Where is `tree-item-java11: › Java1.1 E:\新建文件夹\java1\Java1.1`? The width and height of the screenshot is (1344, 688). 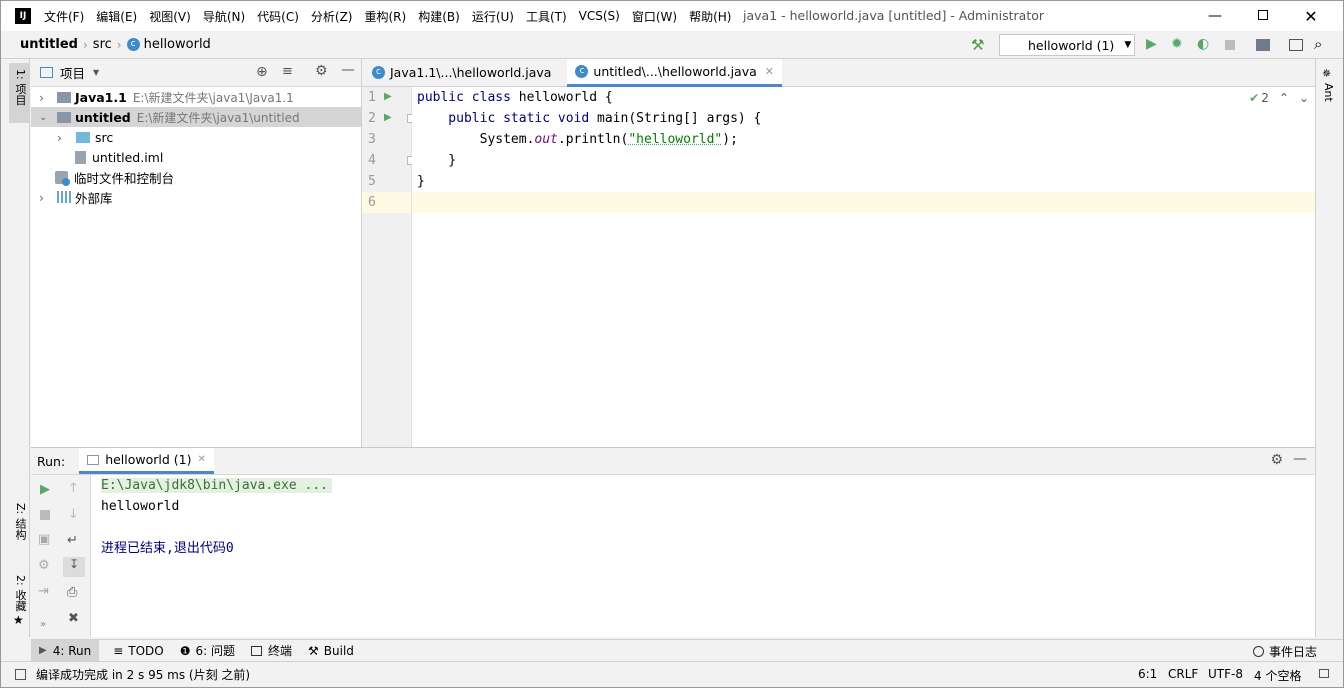
tree-item-java11: › Java1.1 E:\新建文件夹\java1\Java1.1 is located at coordinates (196, 97).